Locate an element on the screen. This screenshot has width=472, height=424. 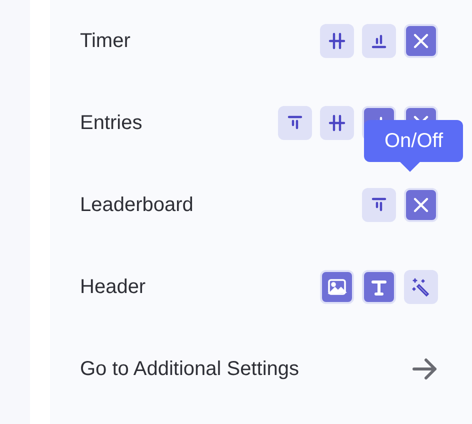
setting-label: Timer is located at coordinates (105, 41).